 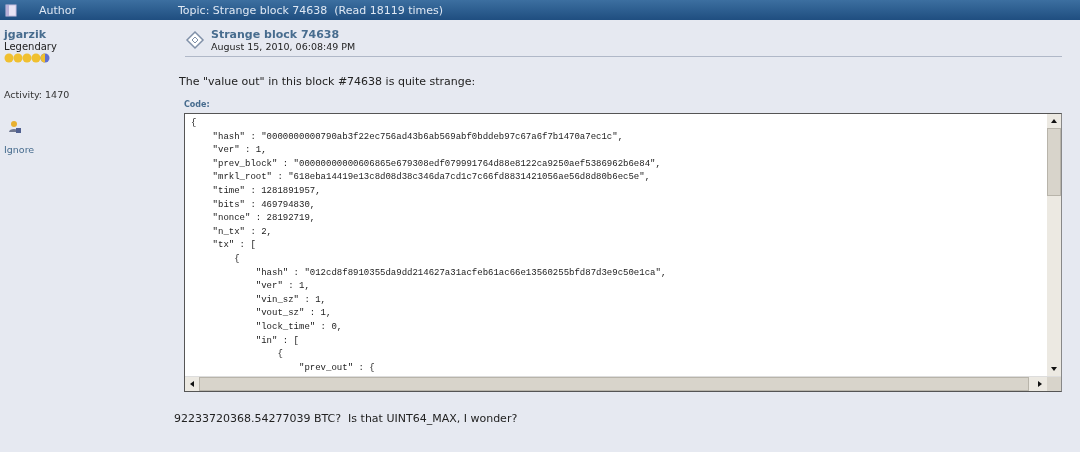 I want to click on vertical-scrollbar, so click(x=1054, y=245).